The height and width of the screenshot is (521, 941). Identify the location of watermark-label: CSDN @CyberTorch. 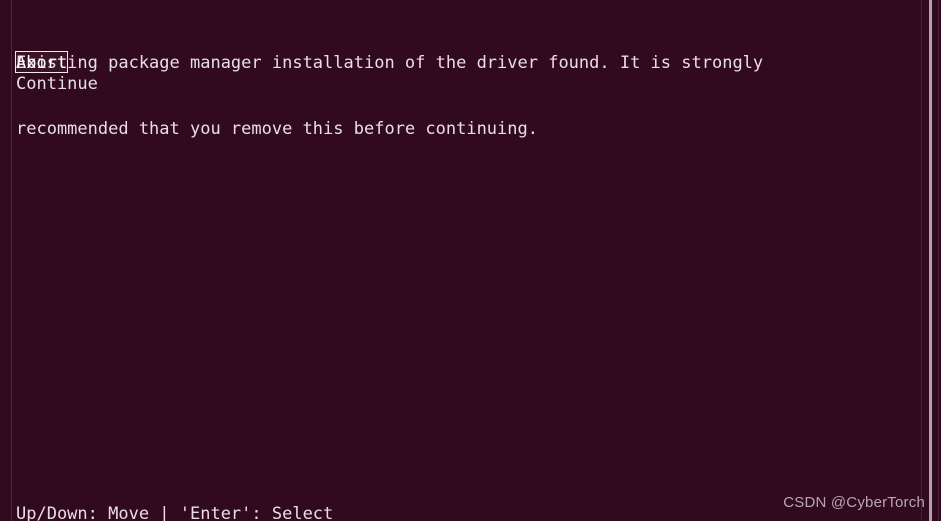
(854, 502).